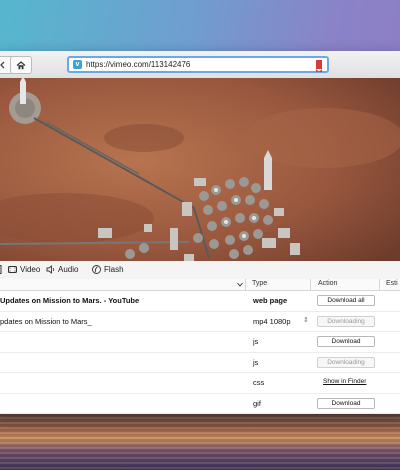 This screenshot has height=470, width=400. What do you see at coordinates (68, 269) in the screenshot?
I see `filter-audio-label: Audio` at bounding box center [68, 269].